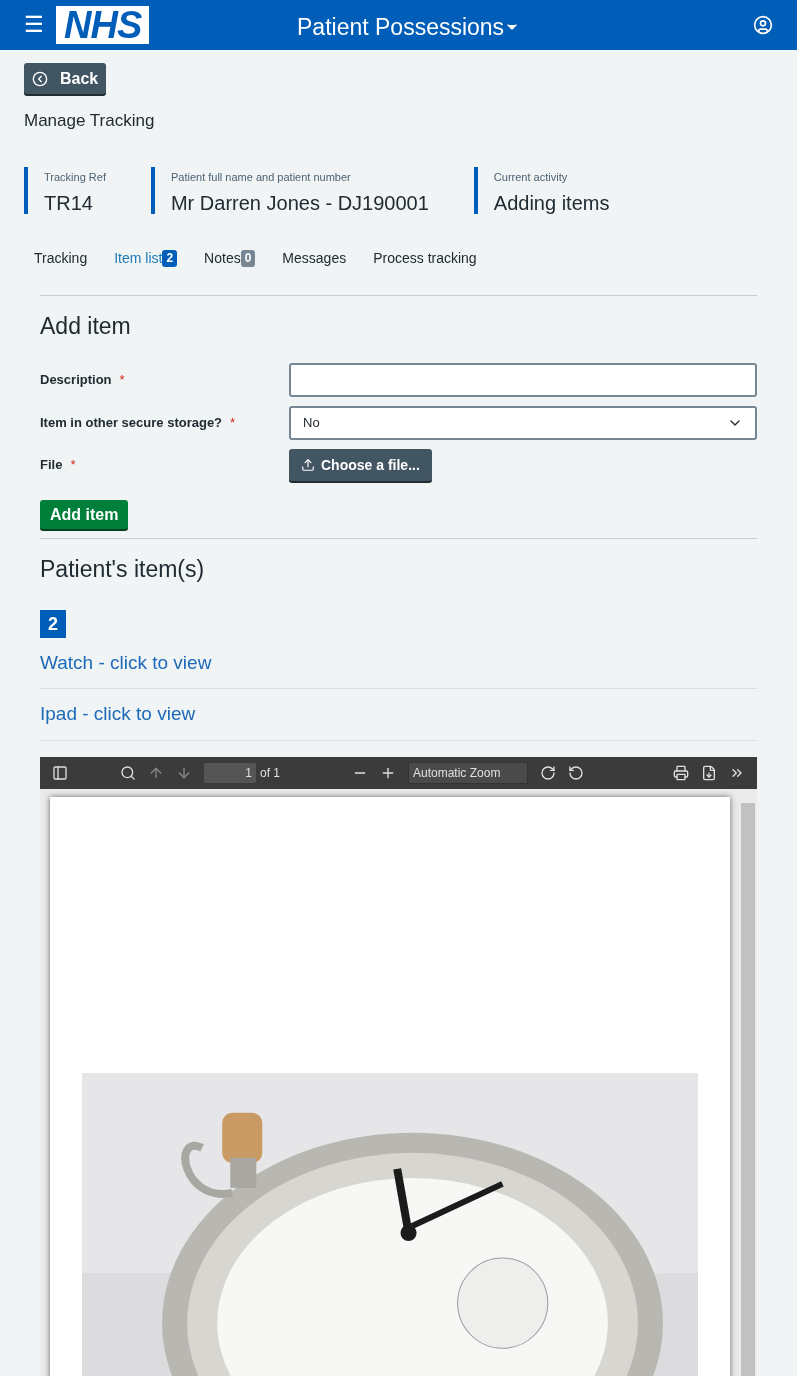 The width and height of the screenshot is (797, 1376). I want to click on nhs-logo: NHS, so click(103, 25).